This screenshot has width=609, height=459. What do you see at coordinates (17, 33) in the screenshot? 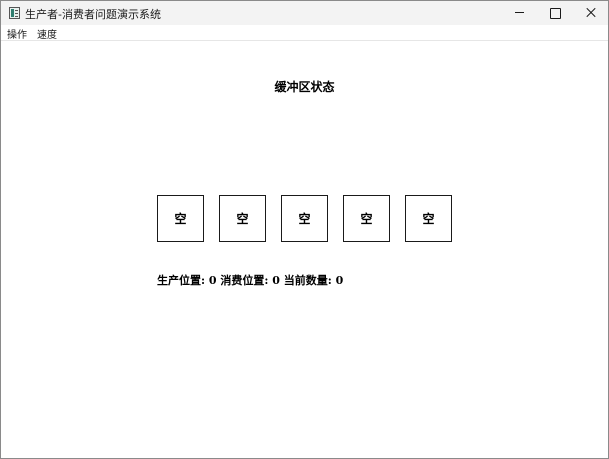
I see `menu-item-operation: 操作` at bounding box center [17, 33].